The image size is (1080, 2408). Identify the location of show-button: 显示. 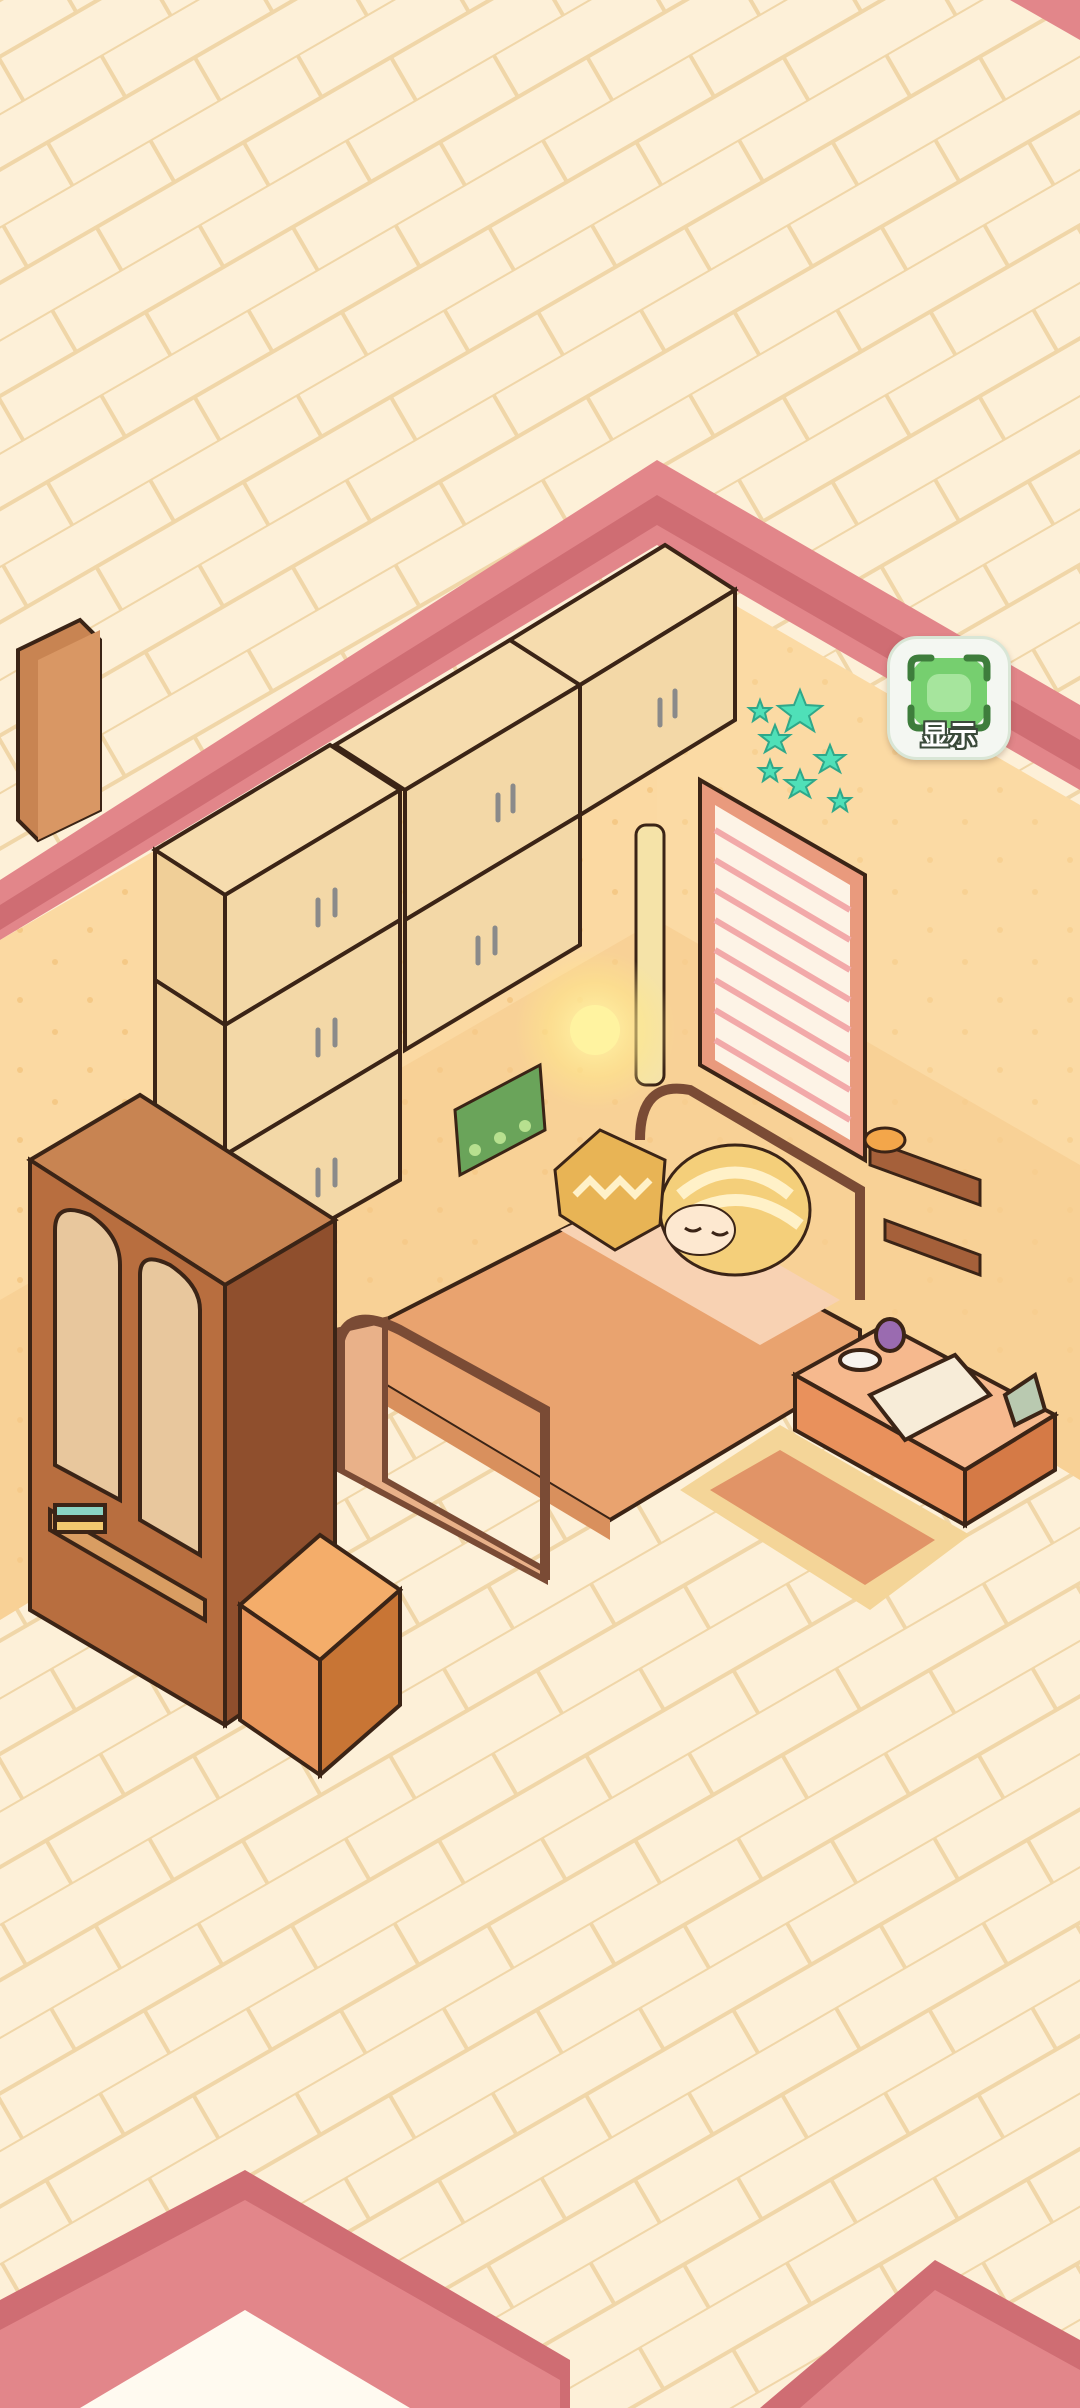
(949, 698).